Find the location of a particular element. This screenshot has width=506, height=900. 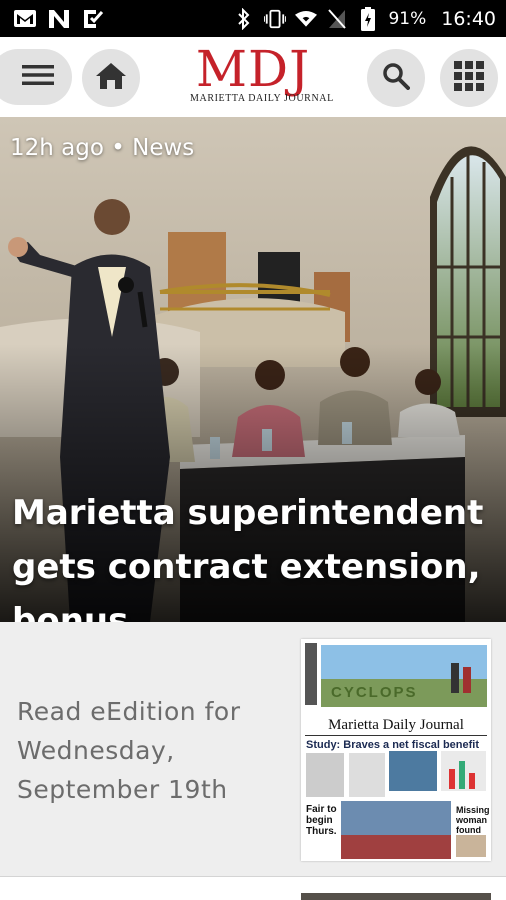

home-icon is located at coordinates (111, 78).